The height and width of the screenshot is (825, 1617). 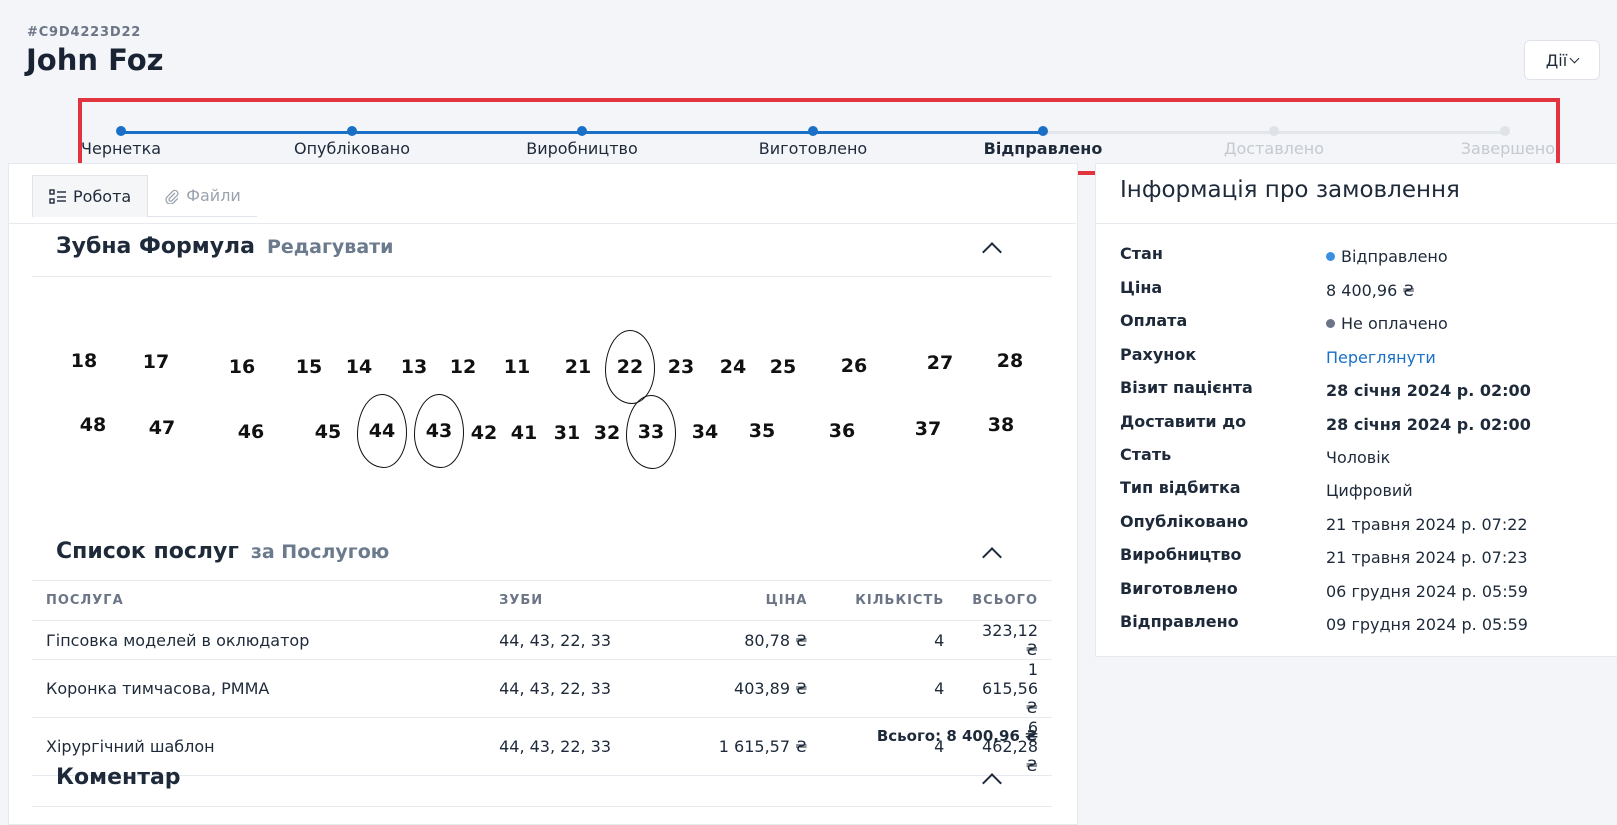 I want to click on info-key: Рахунок, so click(x=1158, y=354).